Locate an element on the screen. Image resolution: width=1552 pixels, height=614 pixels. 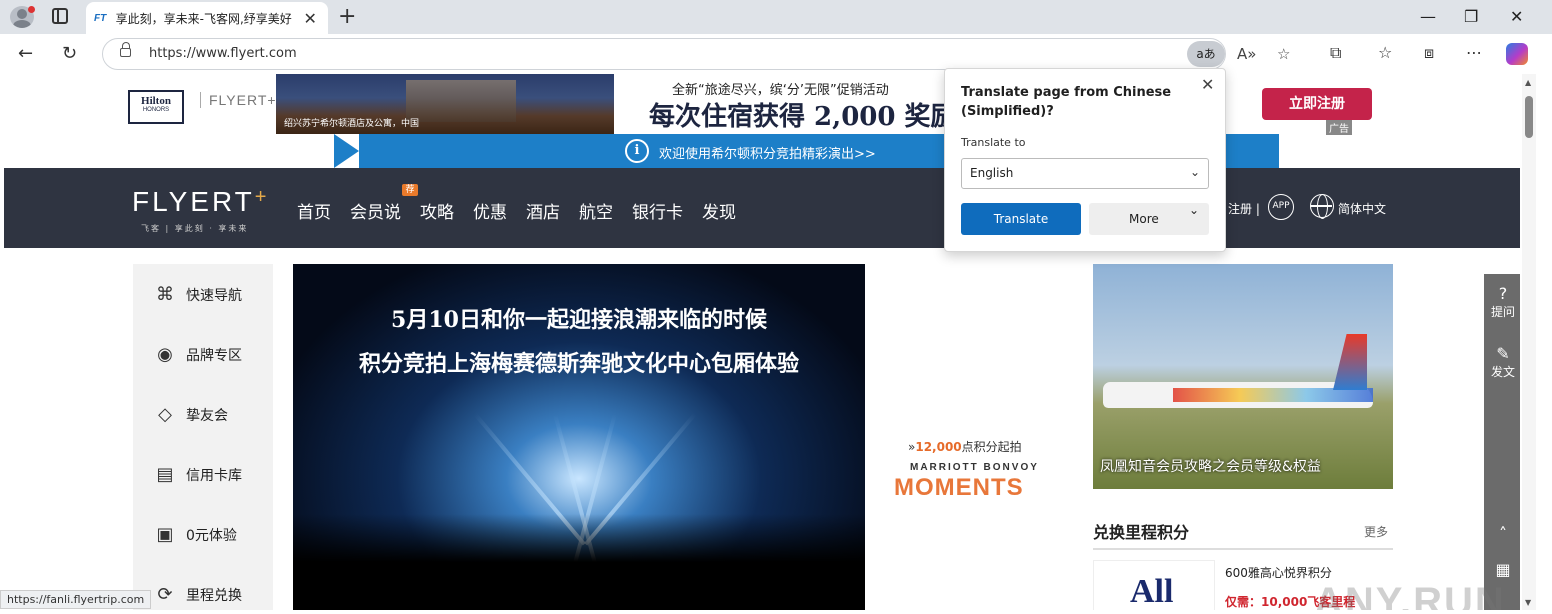
more-link: 更多 is located at coordinates (1376, 531).